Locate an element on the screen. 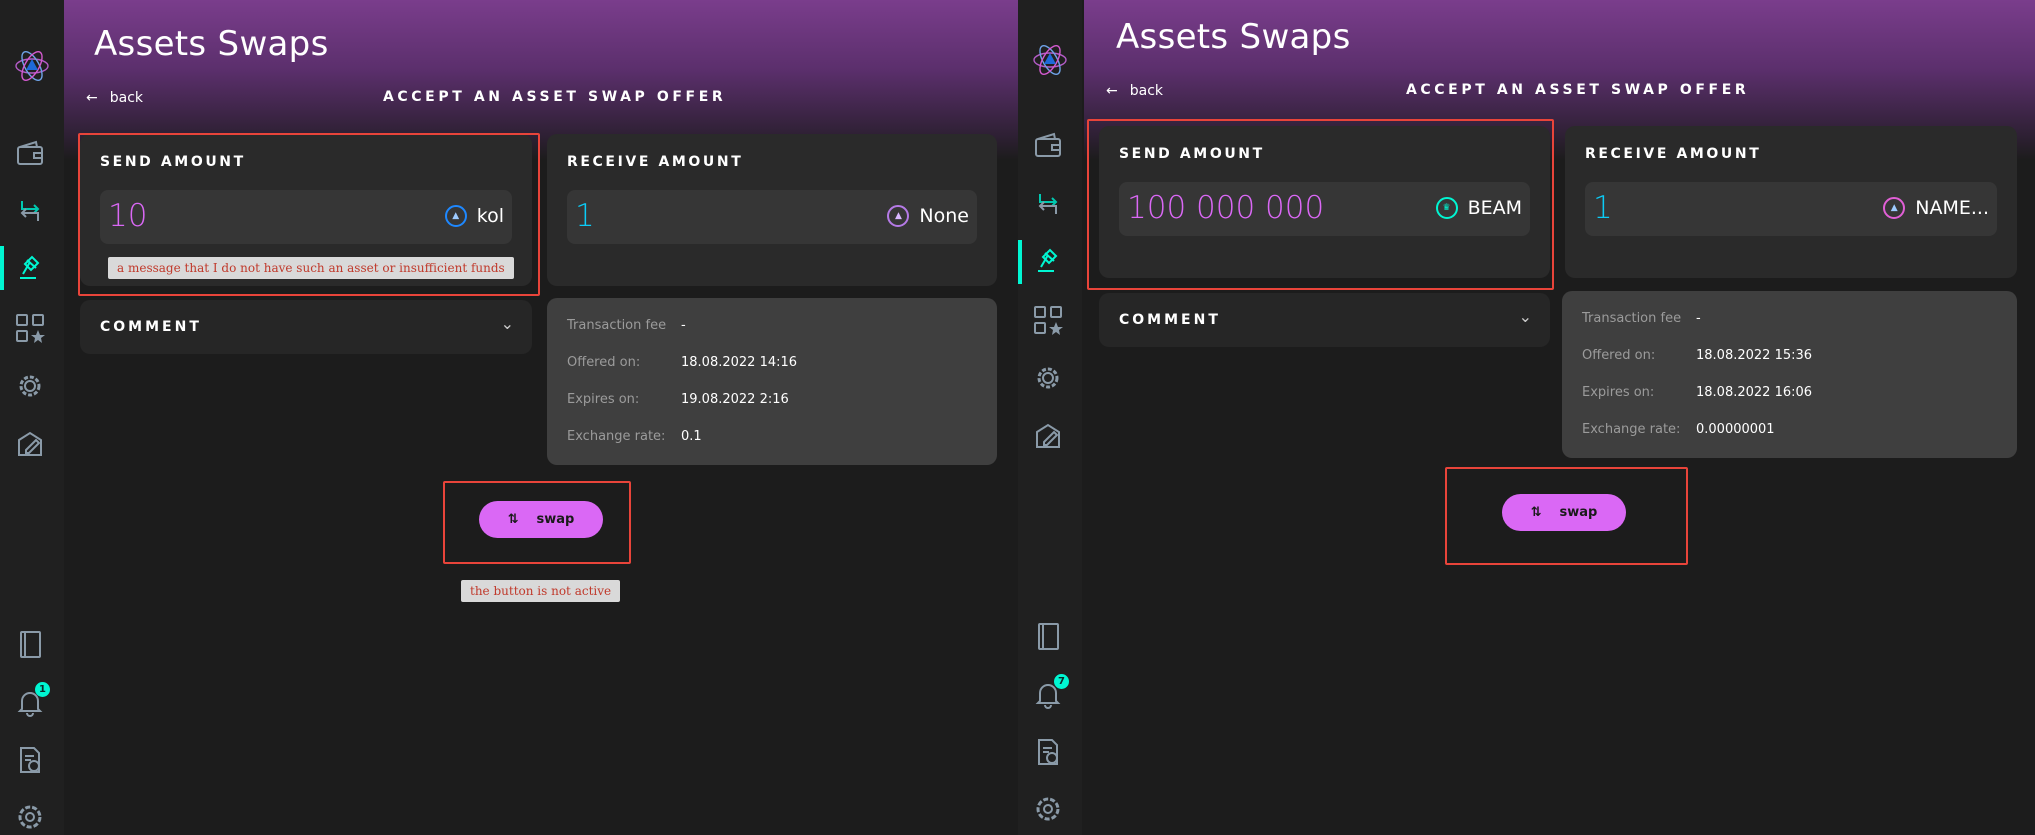 The height and width of the screenshot is (835, 2035). rate-value: 0.1 is located at coordinates (691, 436).